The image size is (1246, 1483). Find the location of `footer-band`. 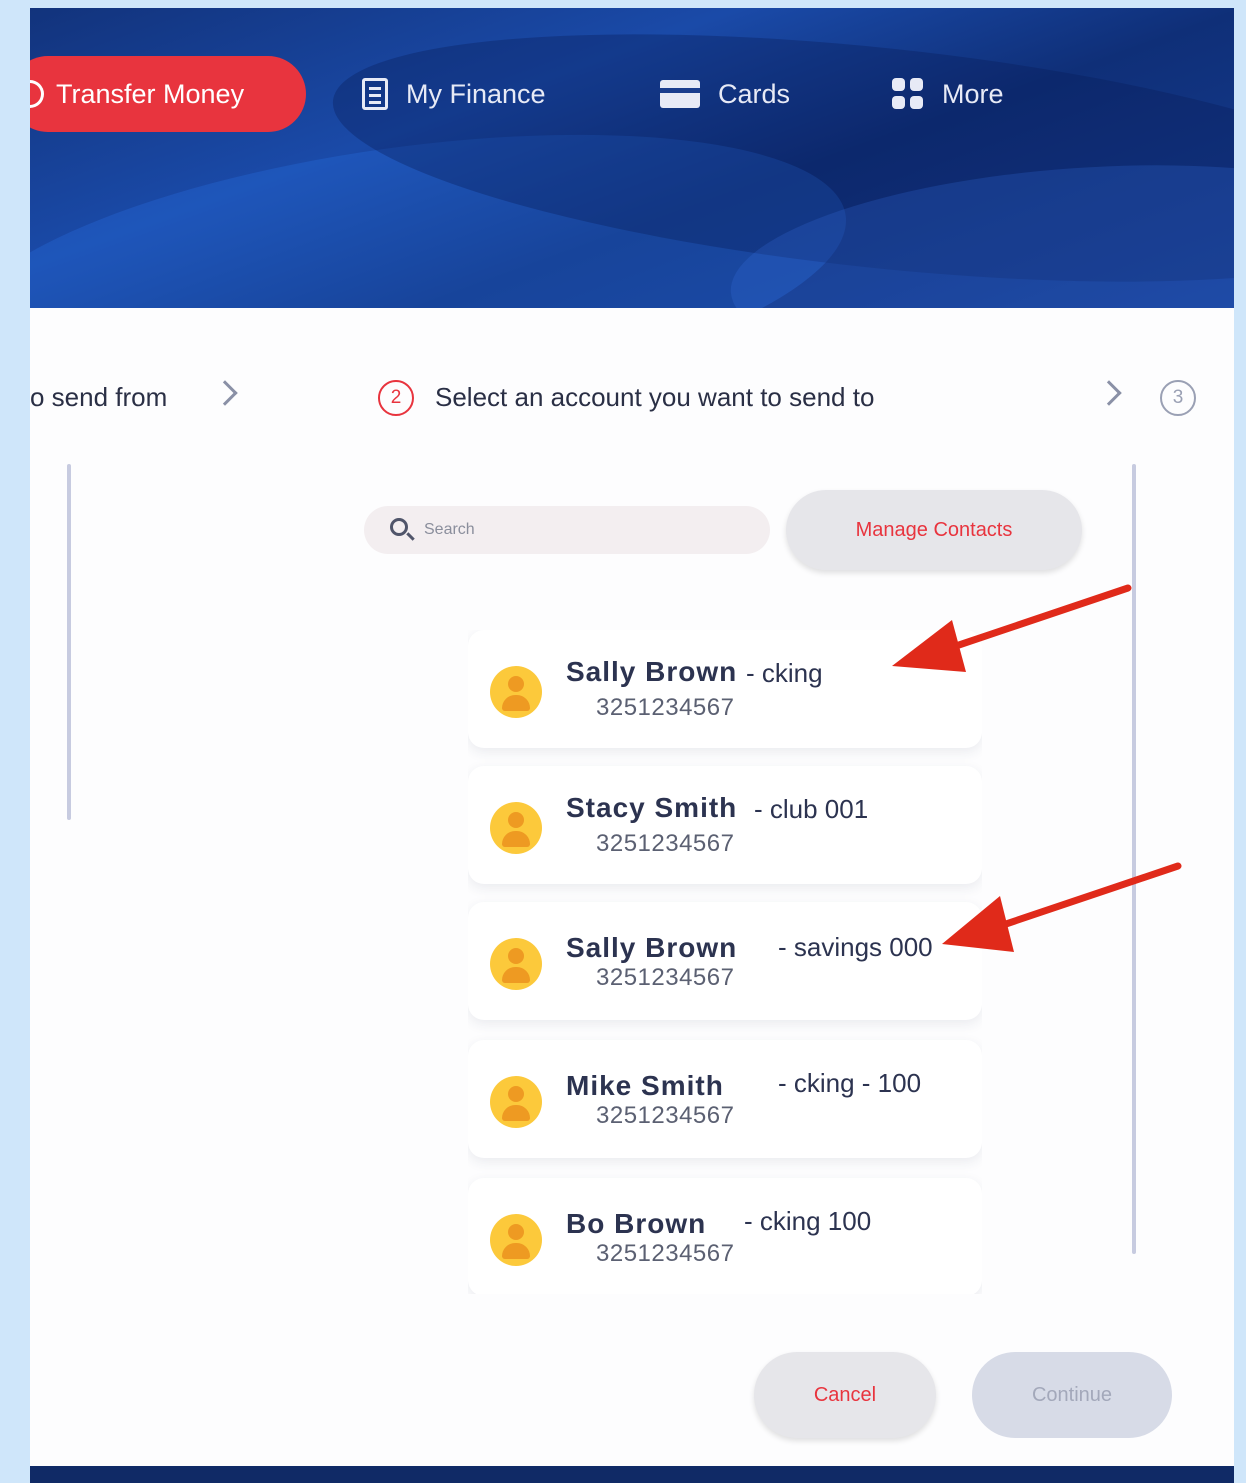

footer-band is located at coordinates (632, 1474).